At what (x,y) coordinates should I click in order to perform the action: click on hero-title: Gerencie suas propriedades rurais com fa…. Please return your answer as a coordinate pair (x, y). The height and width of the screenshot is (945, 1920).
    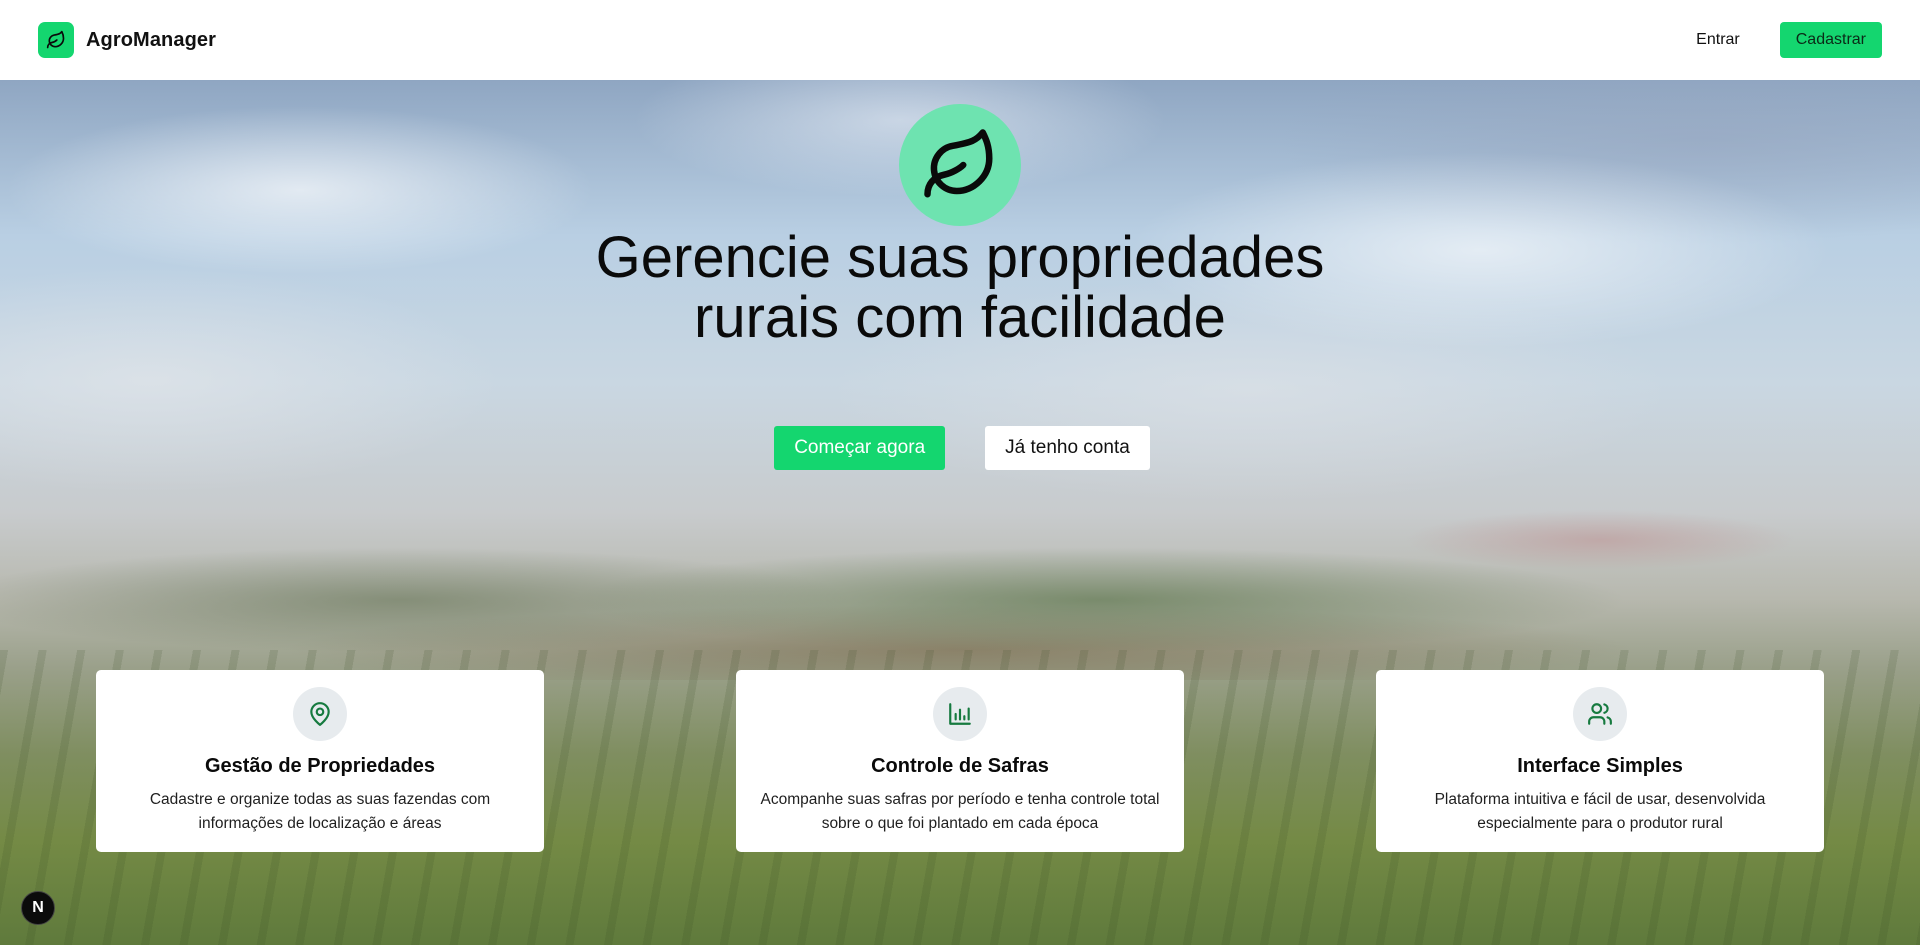
    Looking at the image, I should click on (960, 288).